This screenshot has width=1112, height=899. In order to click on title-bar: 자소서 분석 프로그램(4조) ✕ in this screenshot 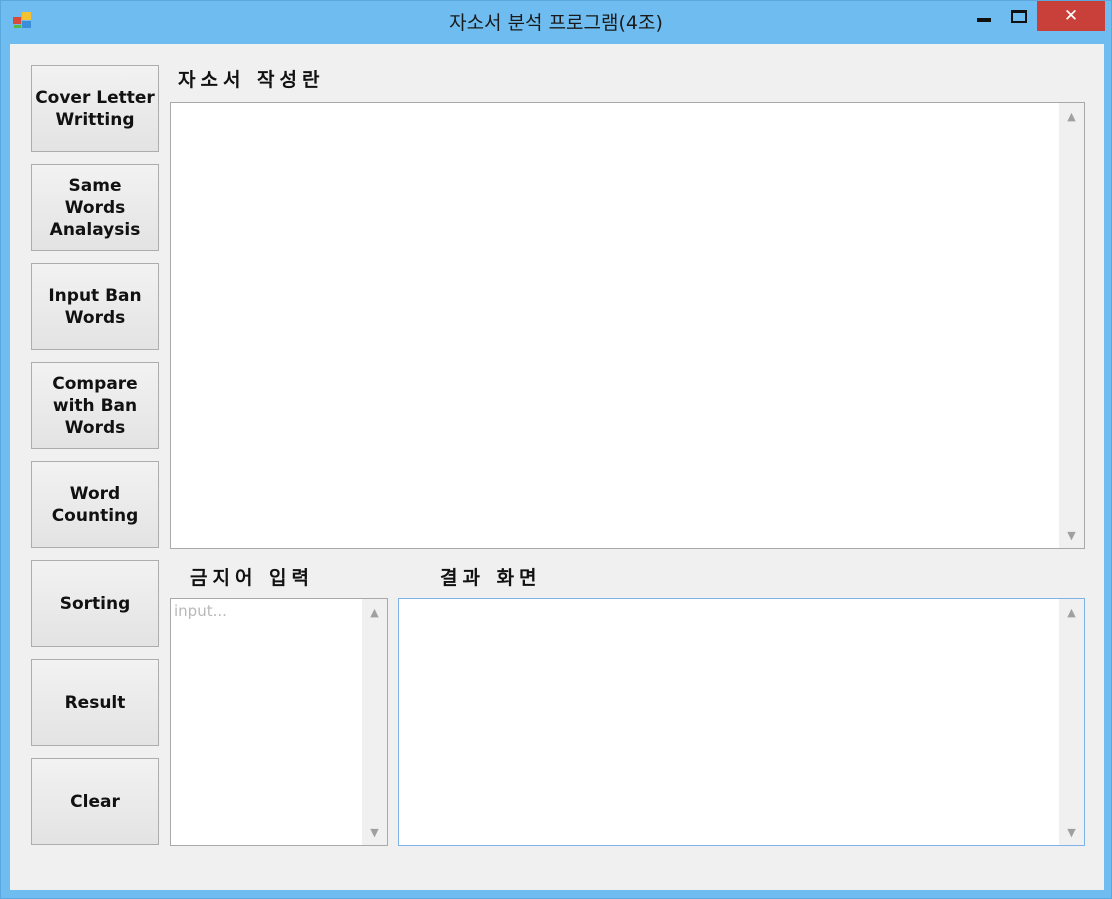, I will do `click(556, 22)`.